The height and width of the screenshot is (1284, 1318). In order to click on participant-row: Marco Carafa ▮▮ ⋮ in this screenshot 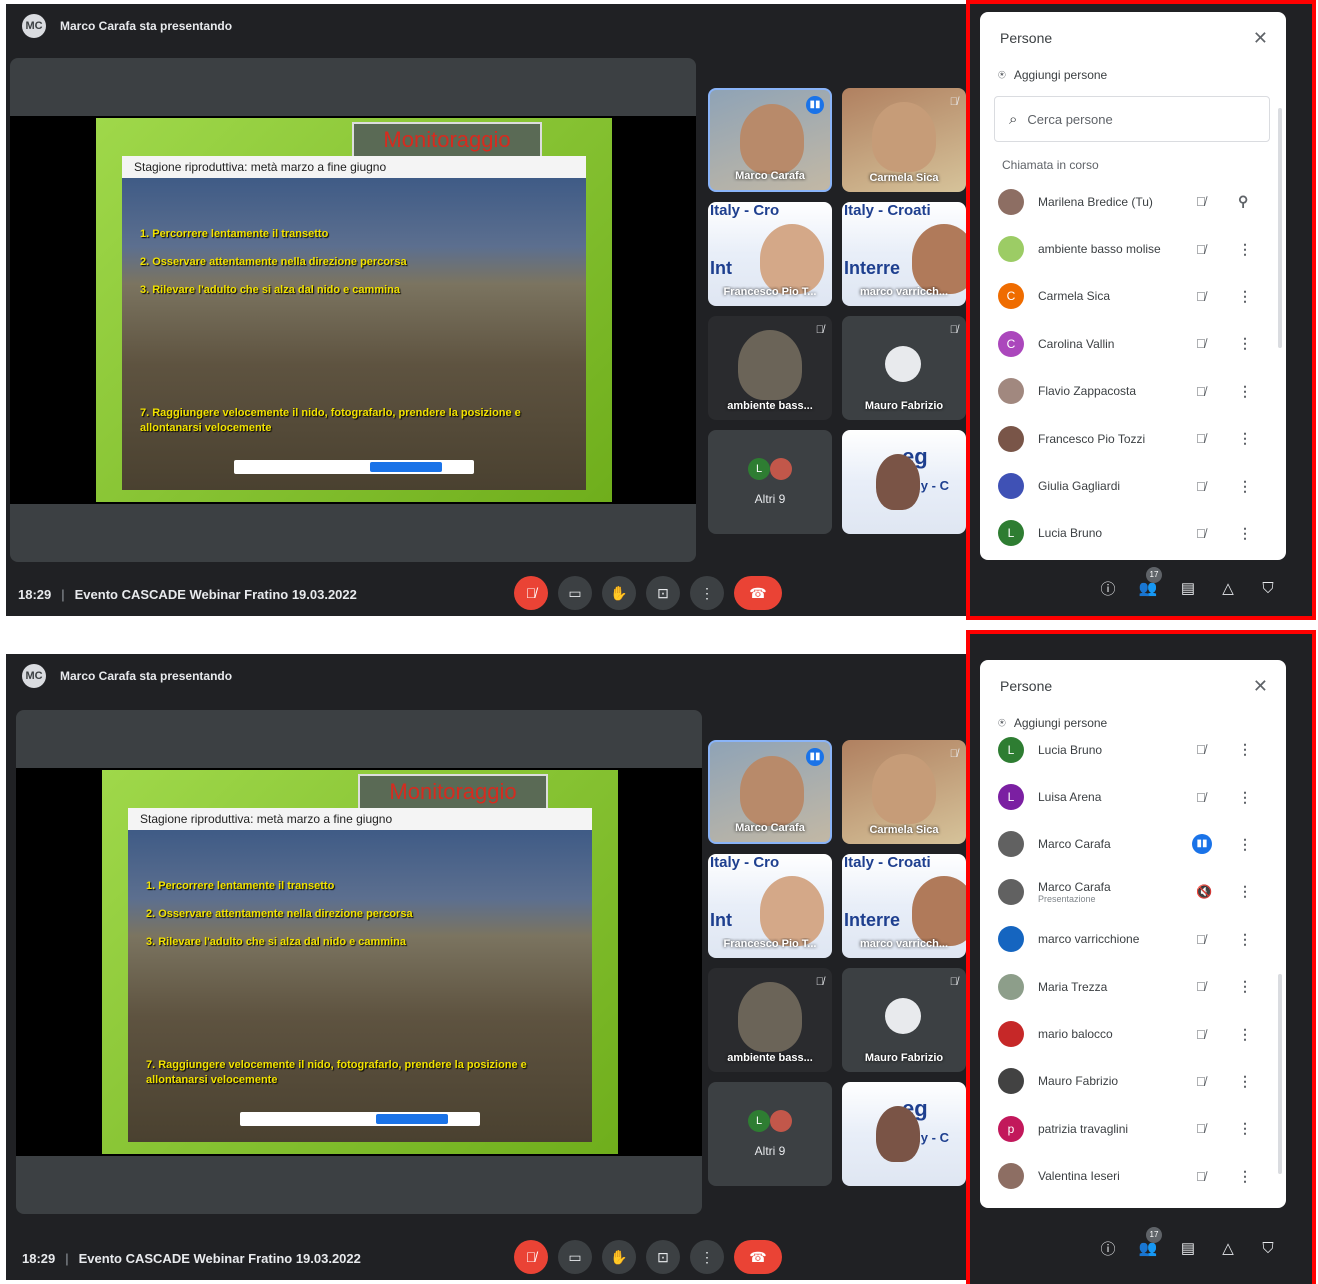, I will do `click(1133, 844)`.